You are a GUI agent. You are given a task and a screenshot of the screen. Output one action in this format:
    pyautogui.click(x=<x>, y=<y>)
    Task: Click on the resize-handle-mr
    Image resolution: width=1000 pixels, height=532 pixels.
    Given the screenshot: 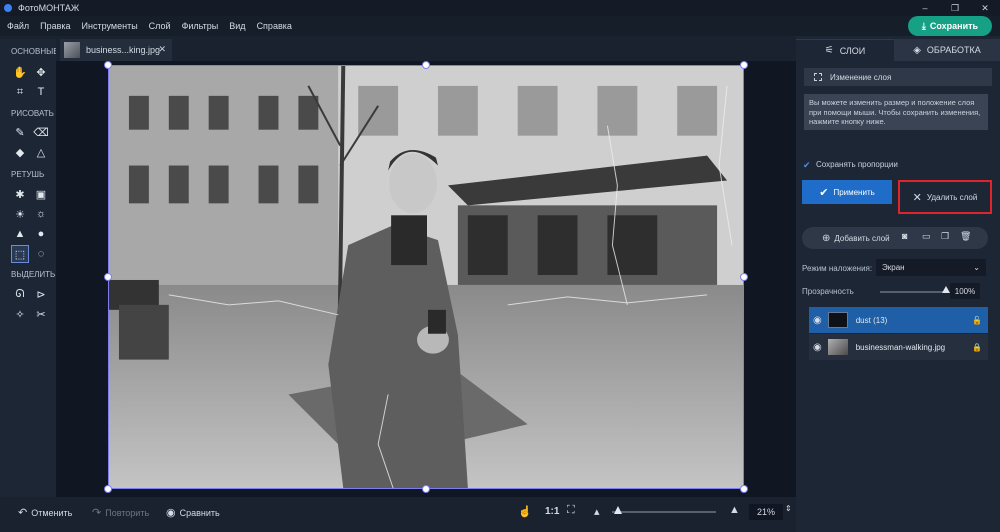 What is the action you would take?
    pyautogui.click(x=744, y=277)
    